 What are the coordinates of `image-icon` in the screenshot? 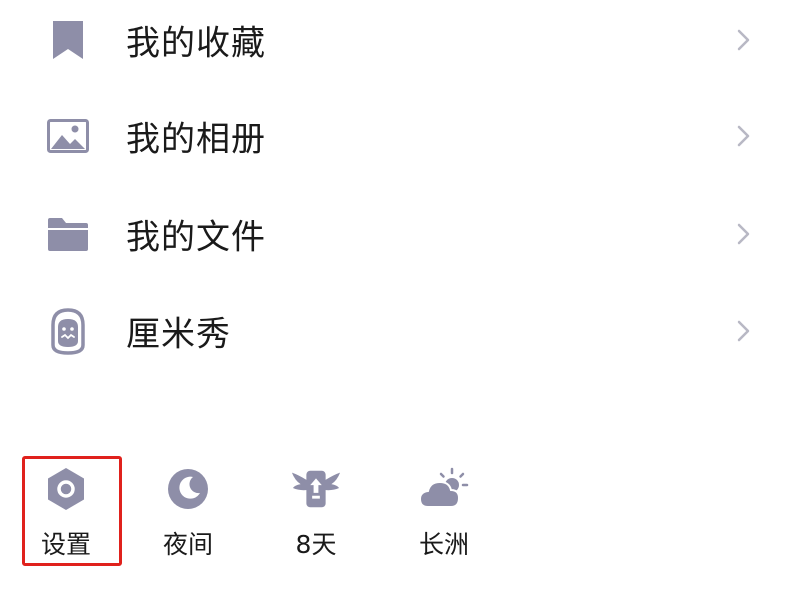 It's located at (68, 136).